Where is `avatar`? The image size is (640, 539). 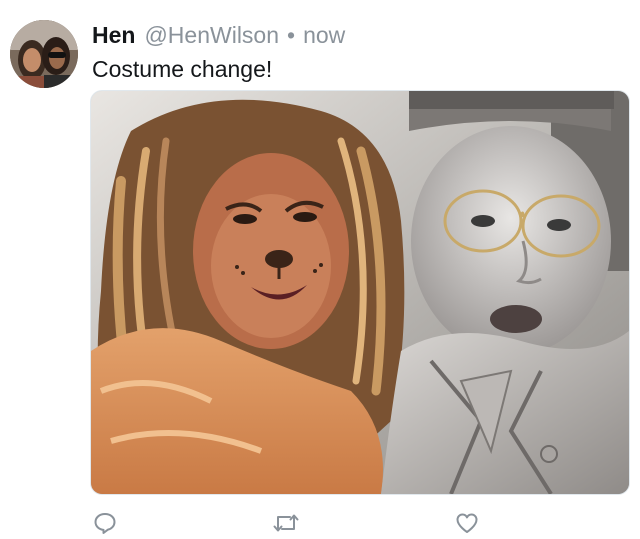
avatar is located at coordinates (44, 54).